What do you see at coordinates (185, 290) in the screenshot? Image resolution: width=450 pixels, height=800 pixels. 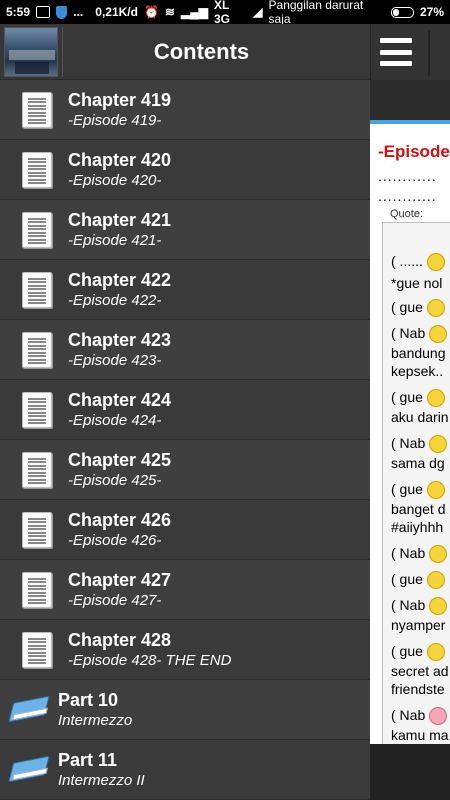 I see `chapter-list-item: Chapter 422 -Episode 422-` at bounding box center [185, 290].